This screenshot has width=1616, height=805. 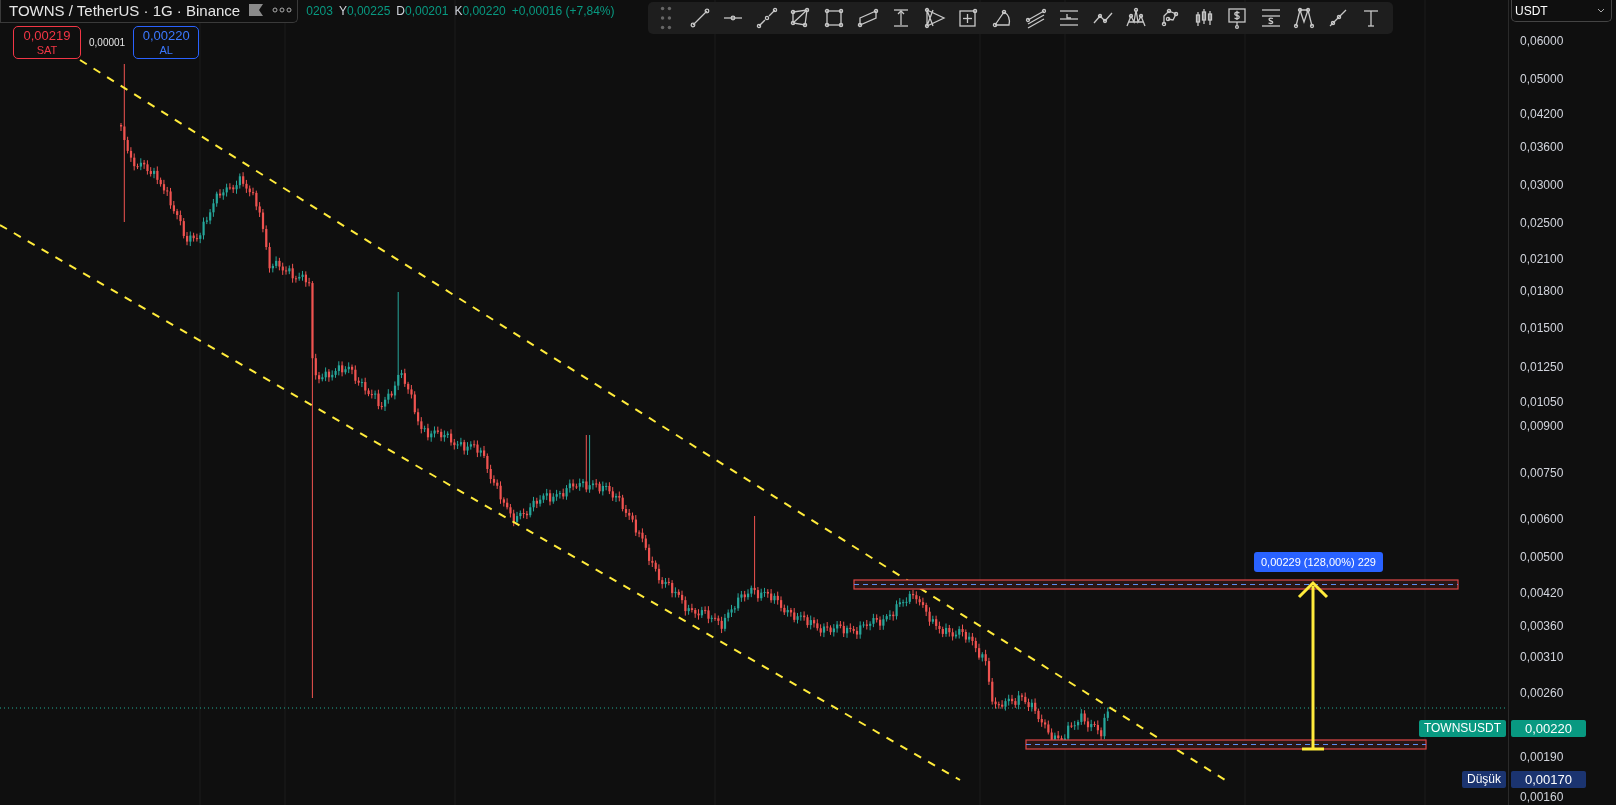 I want to click on price-tag-name: TOWNSUSDT, so click(x=1462, y=728).